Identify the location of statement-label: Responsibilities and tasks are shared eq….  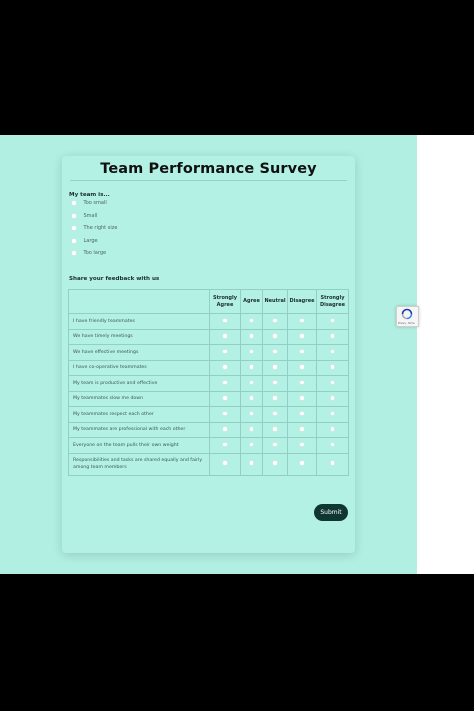
(139, 464).